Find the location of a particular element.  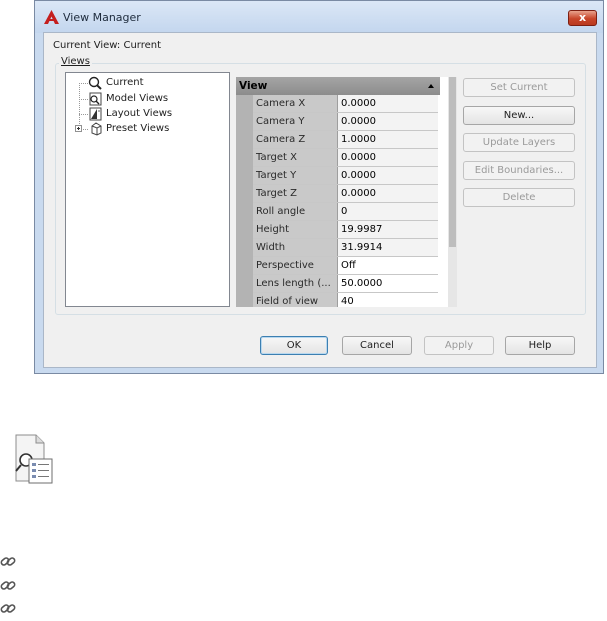

cancel-button: Cancel is located at coordinates (377, 345).